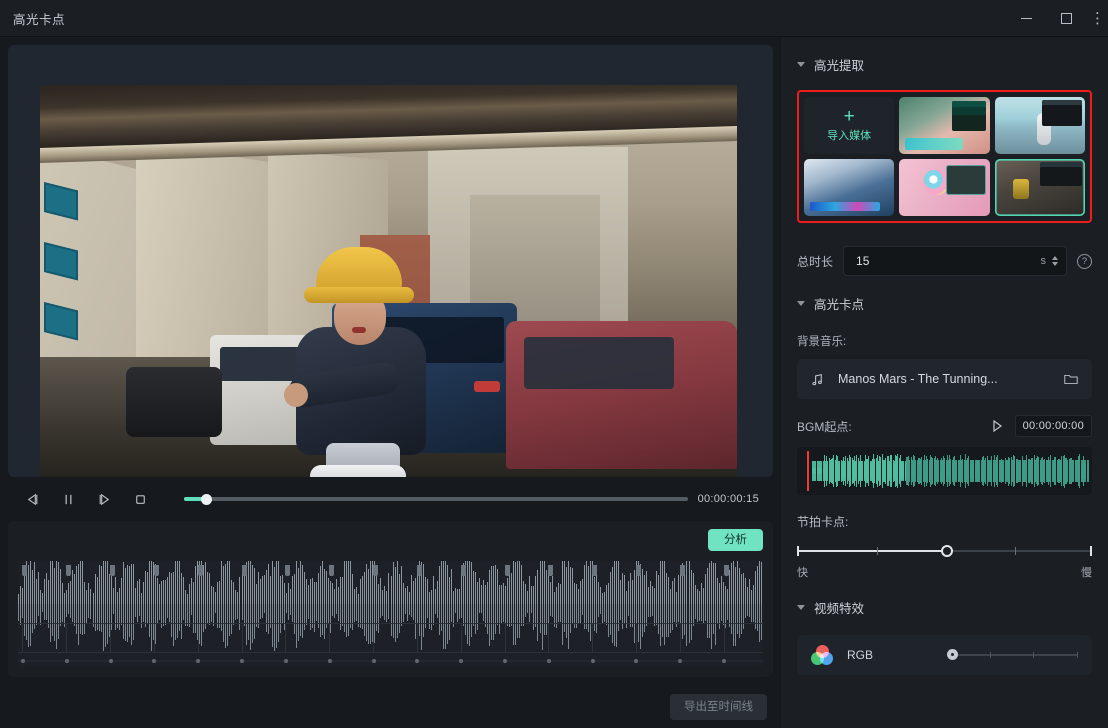 The height and width of the screenshot is (728, 1108). What do you see at coordinates (822, 342) in the screenshot?
I see `bgm-section-label: 背景音乐:` at bounding box center [822, 342].